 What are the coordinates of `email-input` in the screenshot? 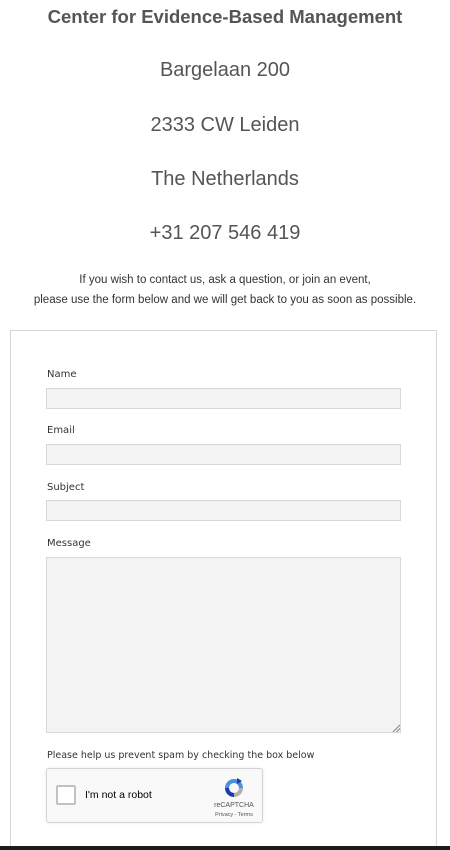 It's located at (223, 454).